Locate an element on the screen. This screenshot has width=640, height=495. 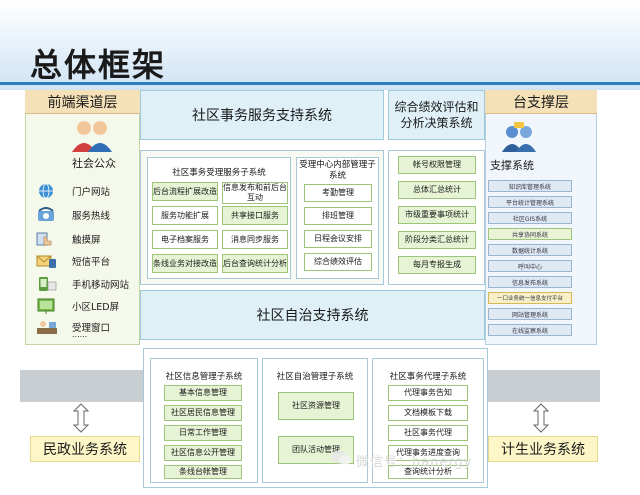
led-screen-icon is located at coordinates (49, 306).